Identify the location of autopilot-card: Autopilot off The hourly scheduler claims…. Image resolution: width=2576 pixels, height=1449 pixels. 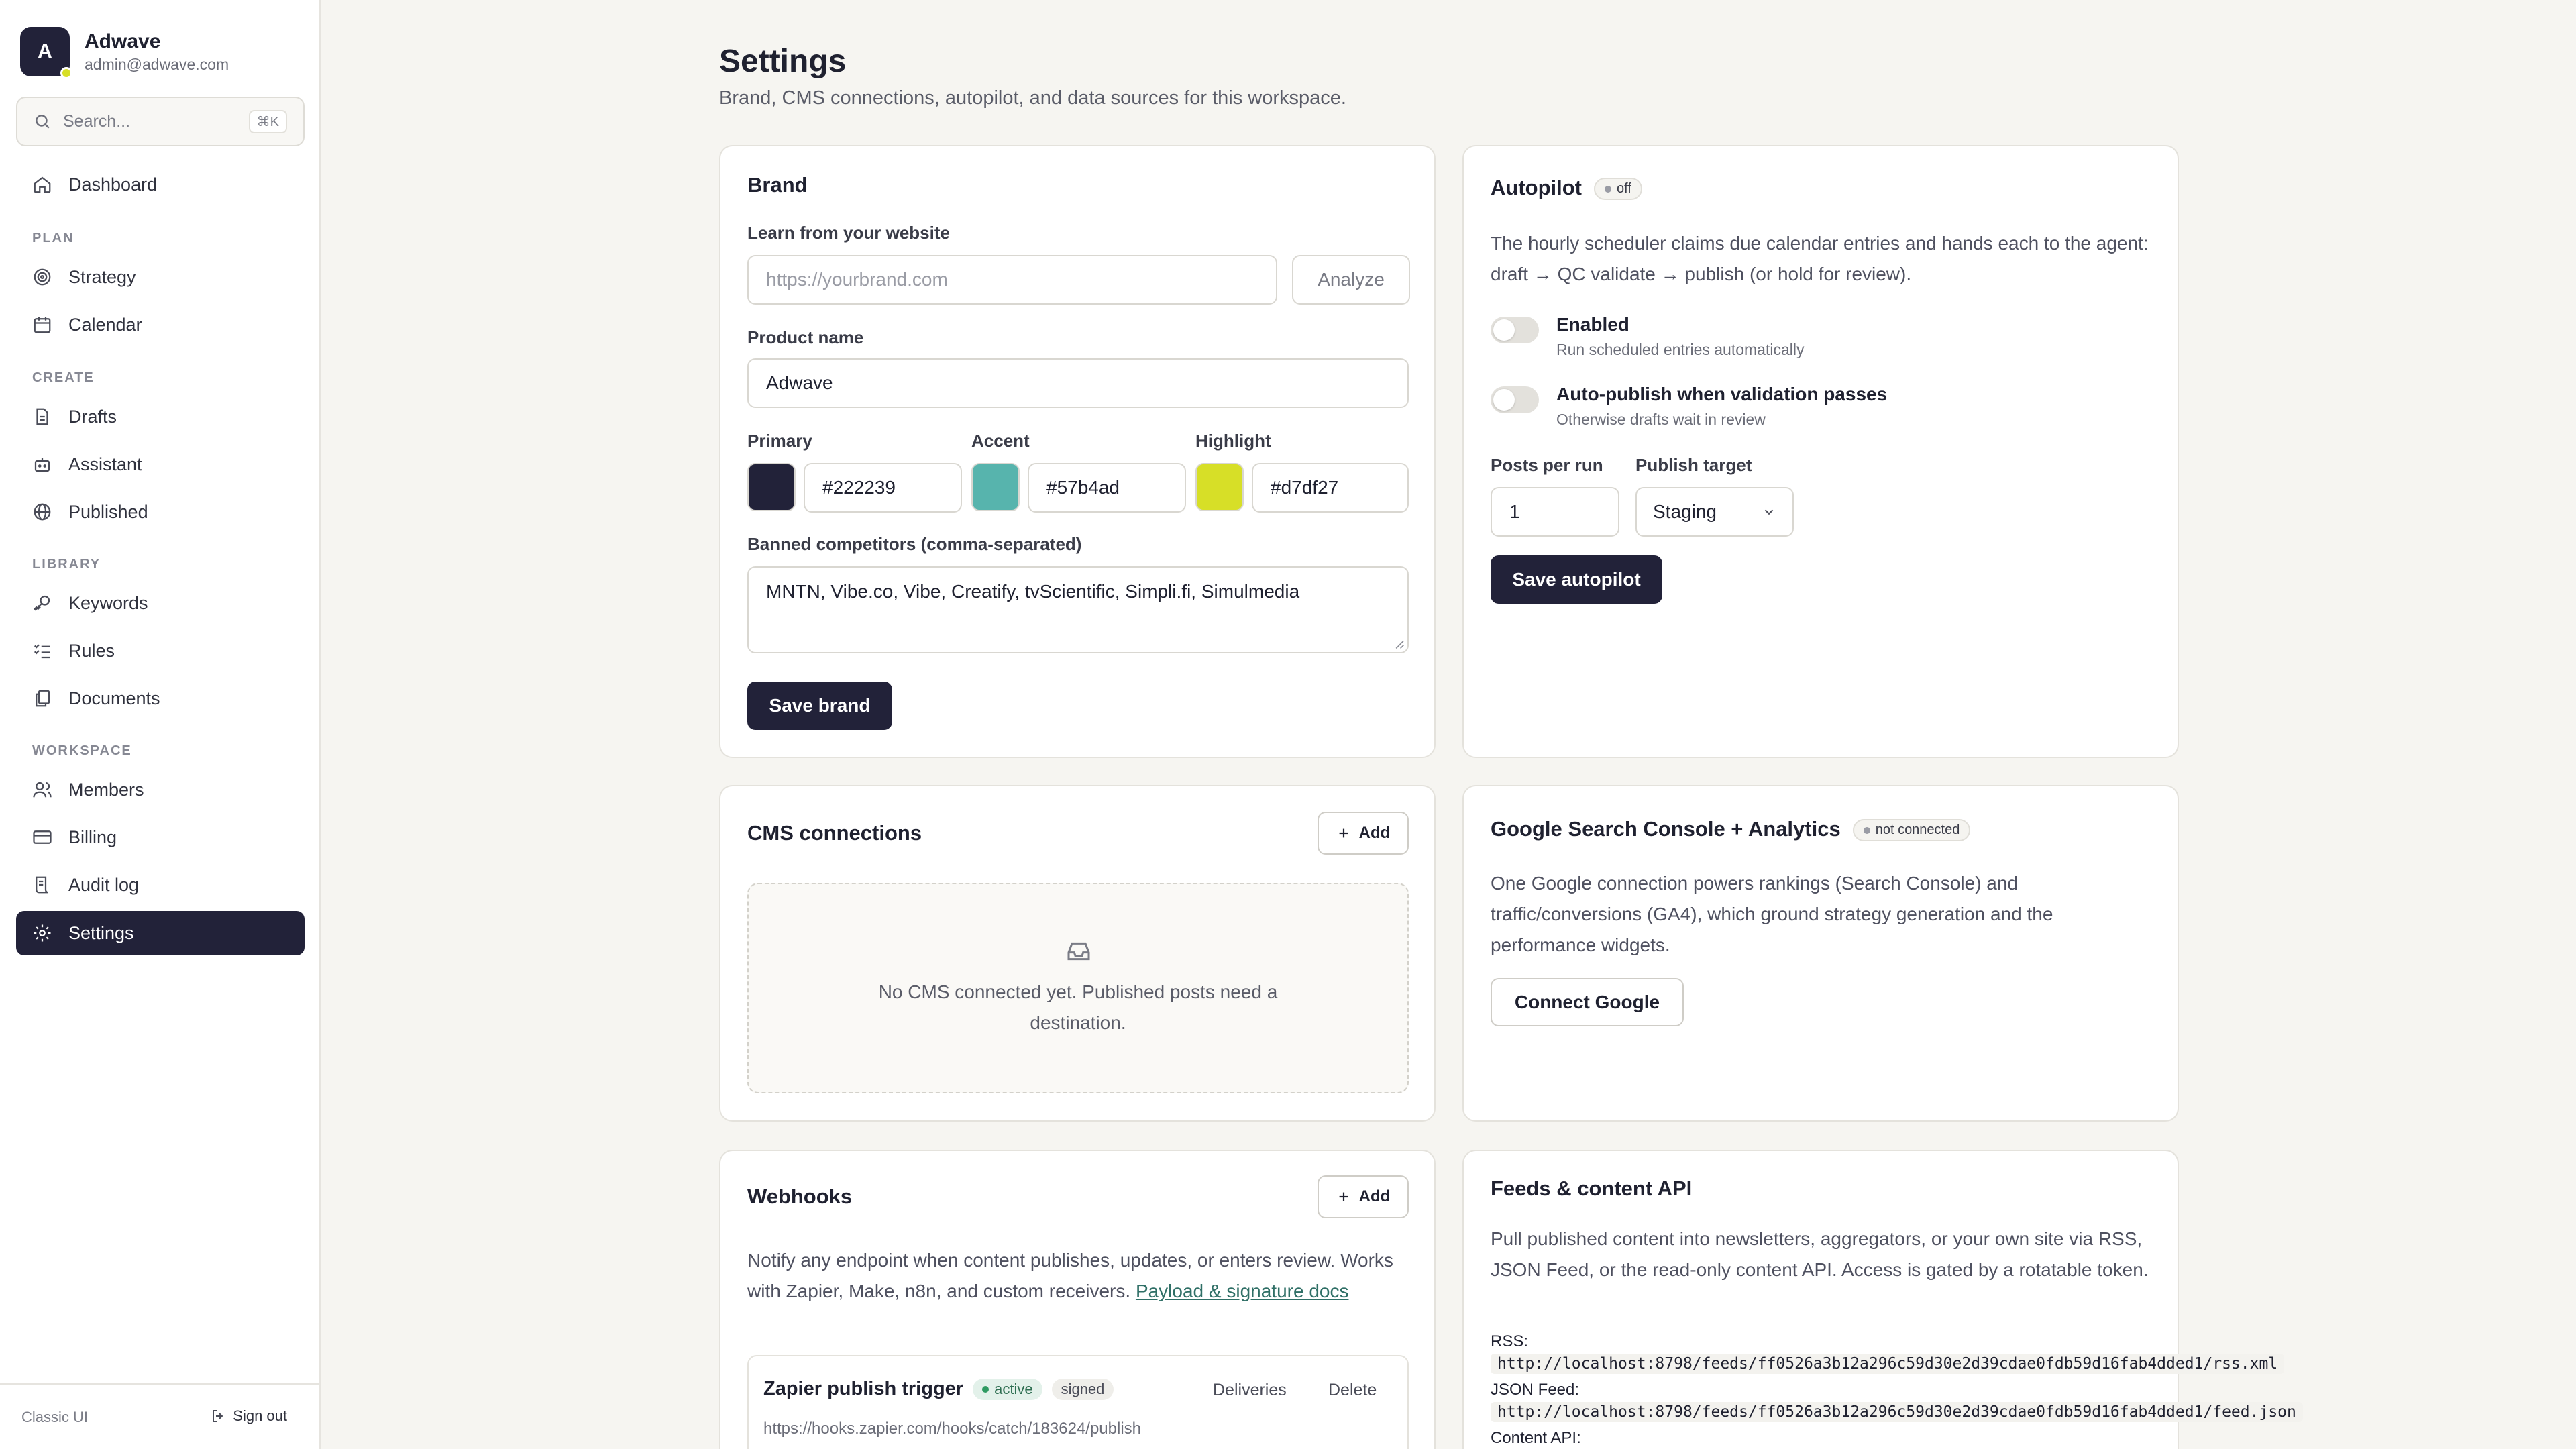
(1820, 451).